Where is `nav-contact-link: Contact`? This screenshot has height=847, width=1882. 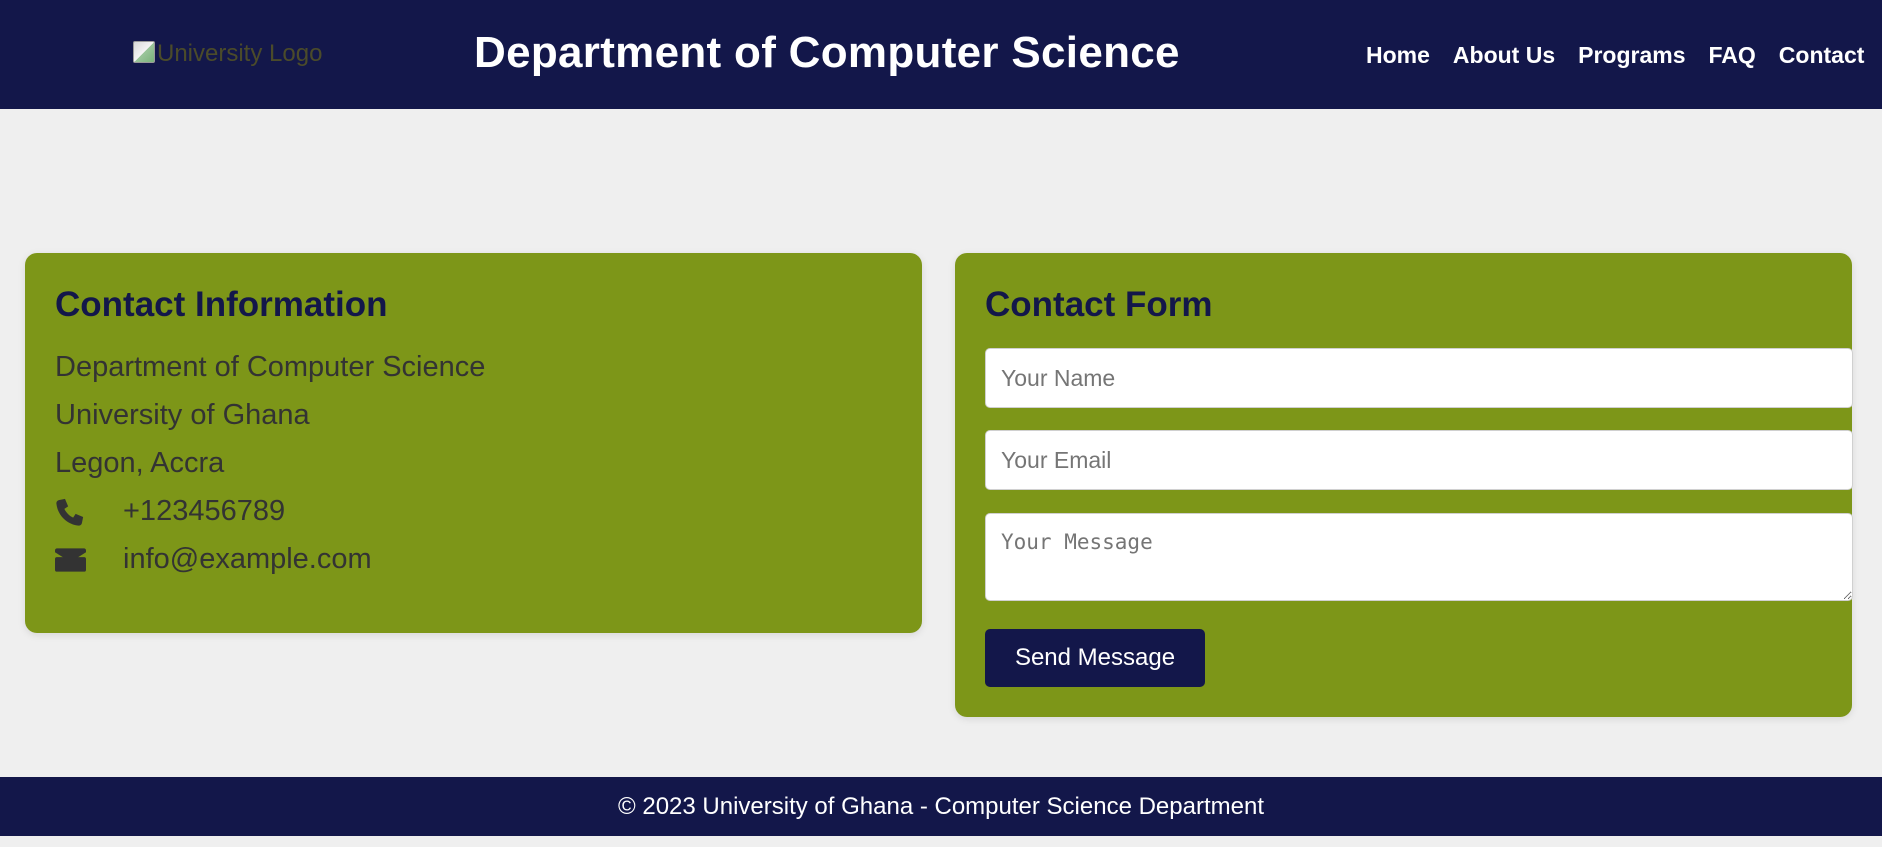
nav-contact-link: Contact is located at coordinates (1822, 55).